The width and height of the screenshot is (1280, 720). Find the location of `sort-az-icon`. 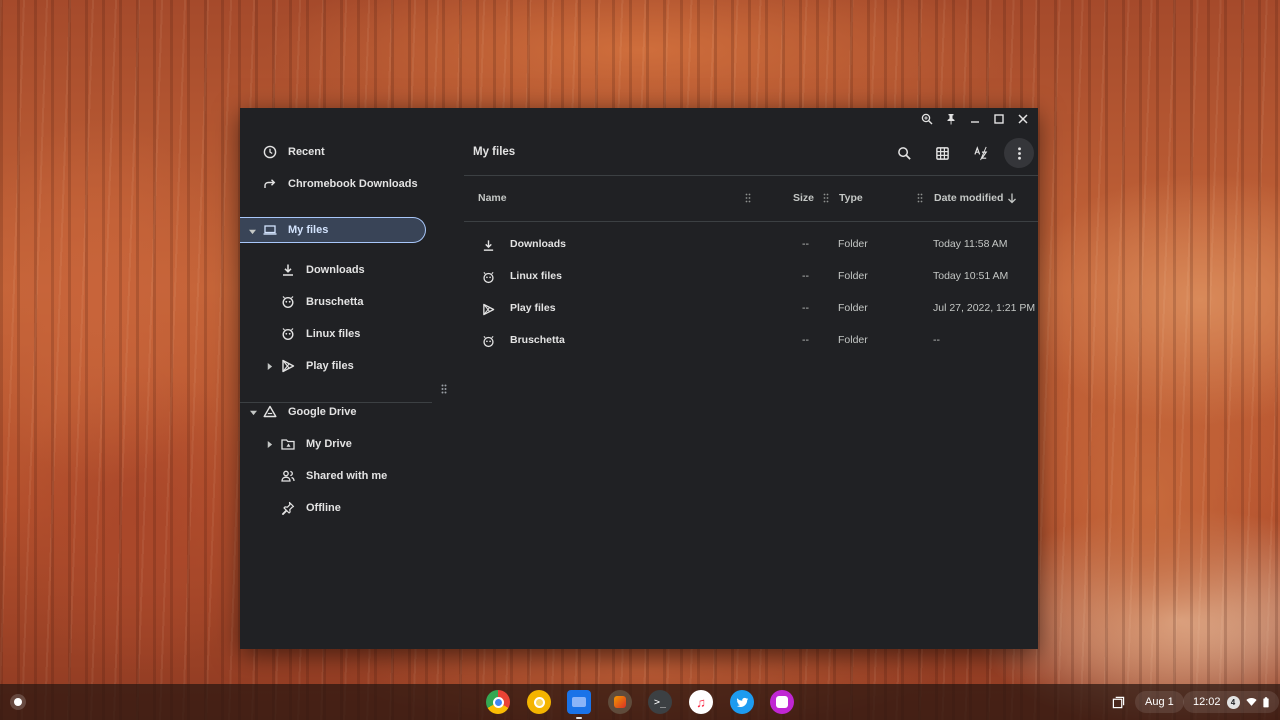

sort-az-icon is located at coordinates (980, 152).